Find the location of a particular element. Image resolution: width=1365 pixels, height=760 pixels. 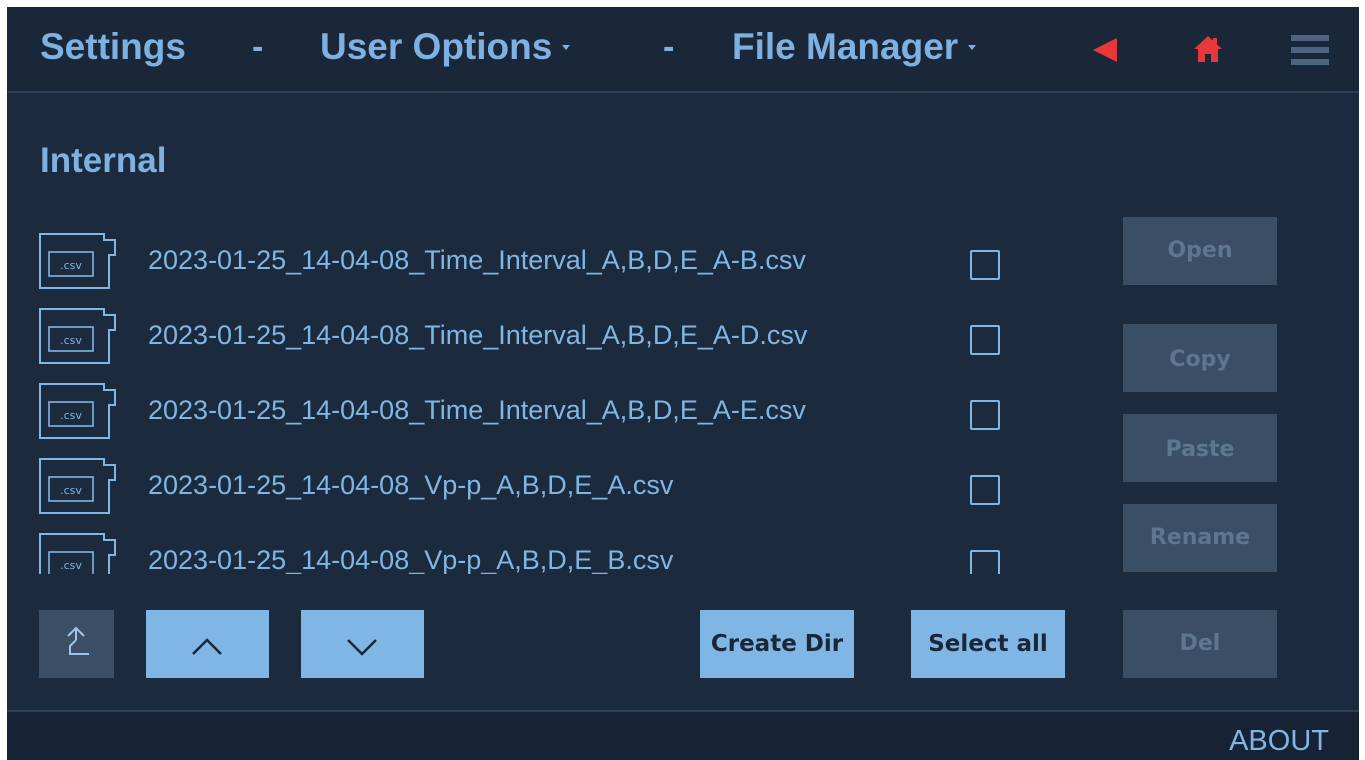

parent-directory-icon is located at coordinates (78, 640).